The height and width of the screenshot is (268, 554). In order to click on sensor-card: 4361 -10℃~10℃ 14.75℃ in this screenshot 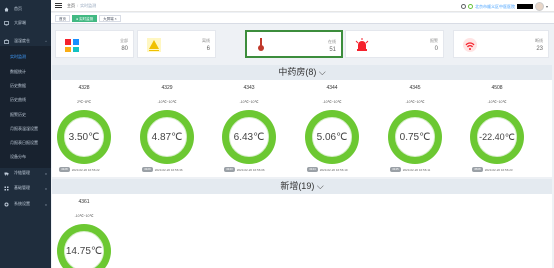, I will do `click(94, 233)`.